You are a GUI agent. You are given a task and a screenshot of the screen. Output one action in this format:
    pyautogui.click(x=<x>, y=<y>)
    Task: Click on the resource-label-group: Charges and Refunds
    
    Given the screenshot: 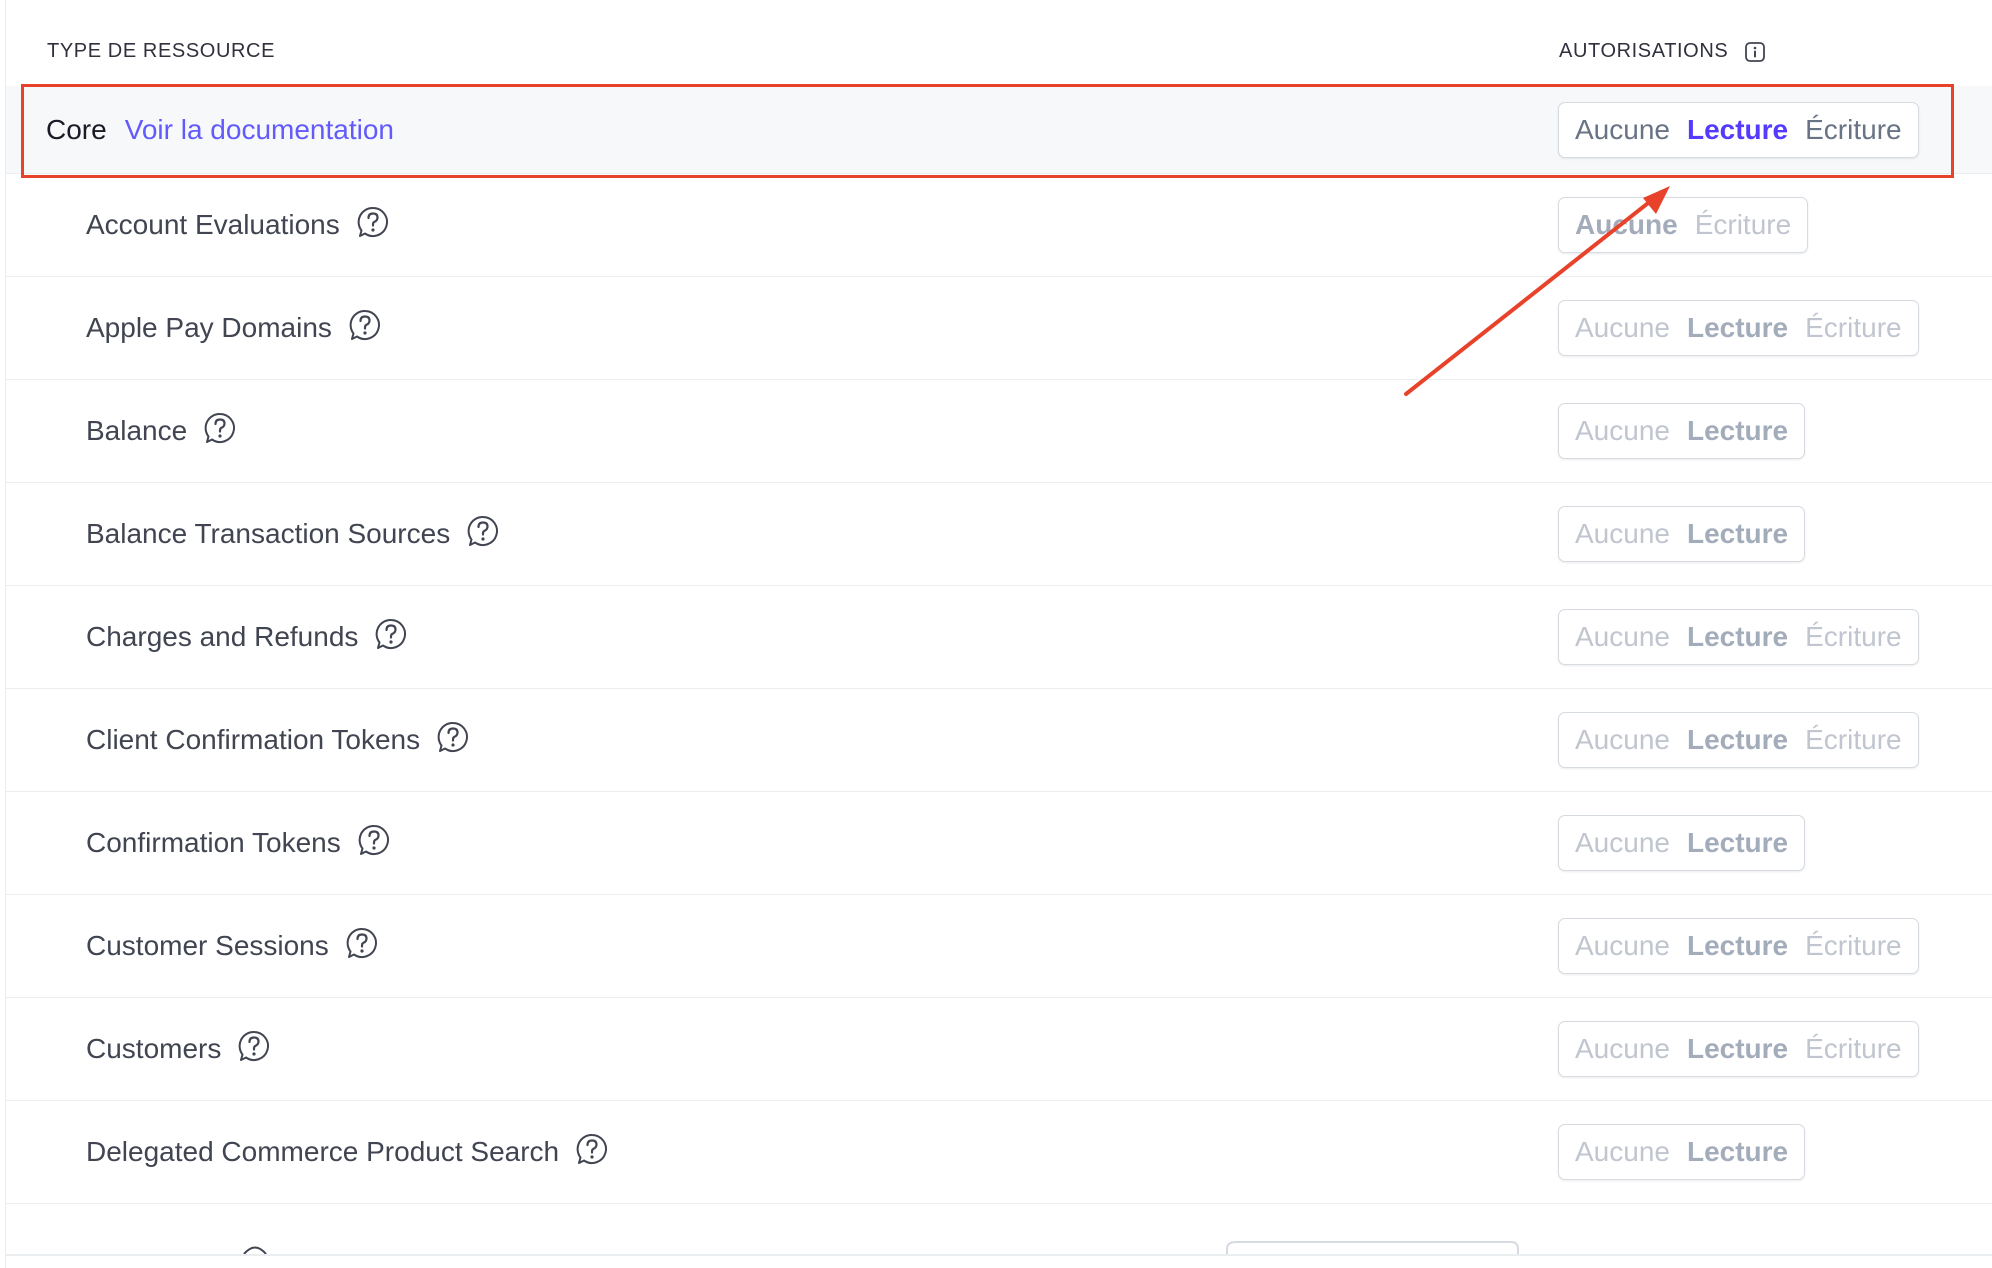 What is the action you would take?
    pyautogui.click(x=247, y=637)
    